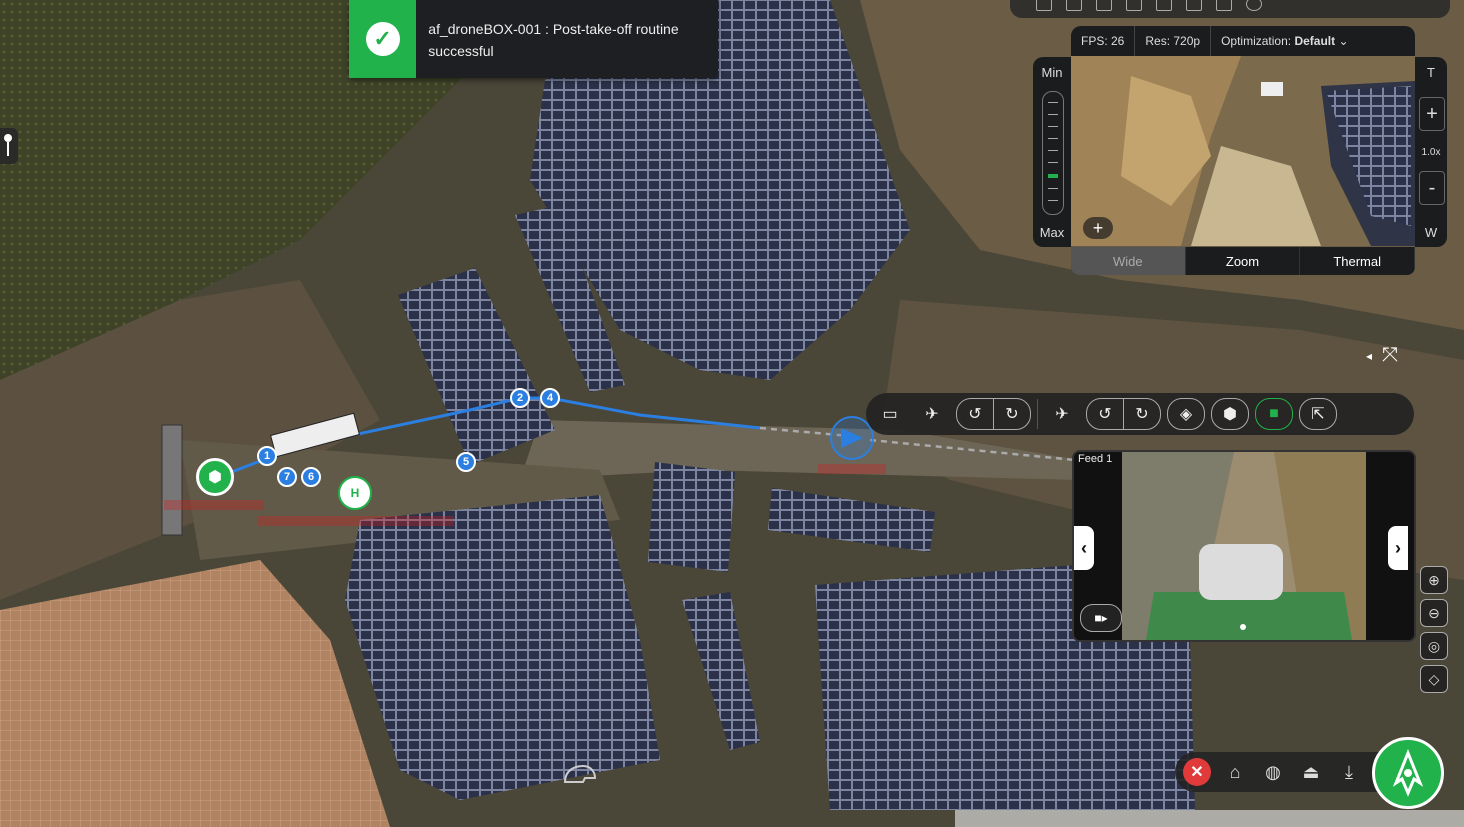 The width and height of the screenshot is (1464, 827). Describe the element at coordinates (1052, 72) in the screenshot. I see `zoom-min-label: Min` at that location.